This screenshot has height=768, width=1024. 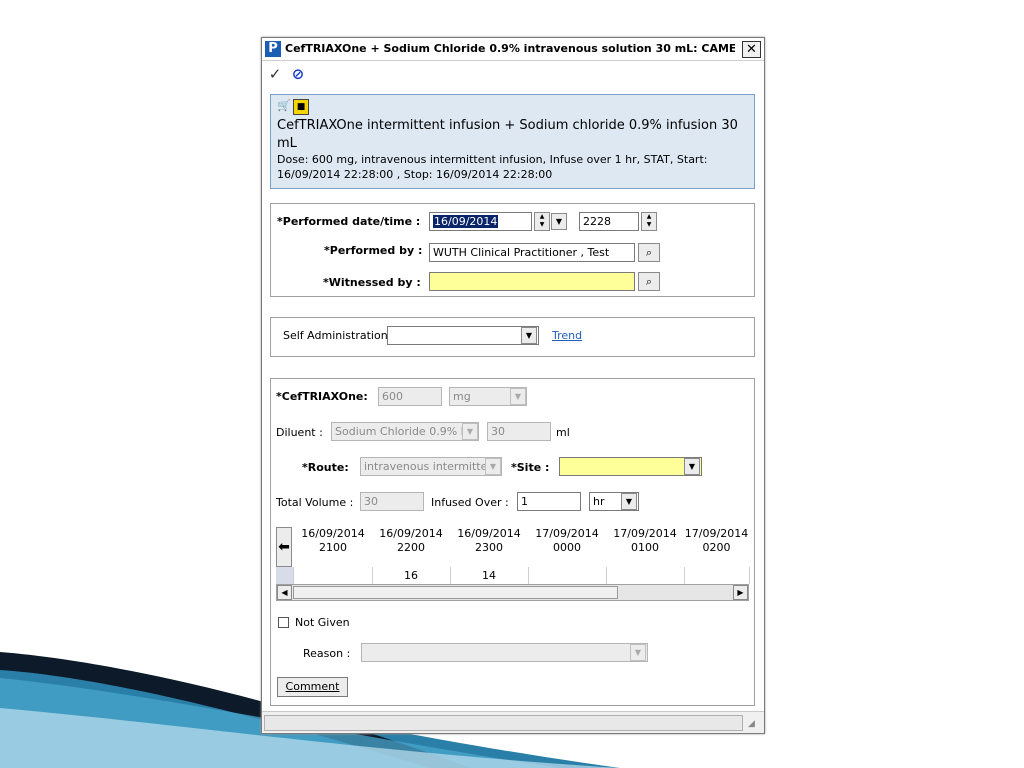 I want to click on trend-link: Trend, so click(x=567, y=335).